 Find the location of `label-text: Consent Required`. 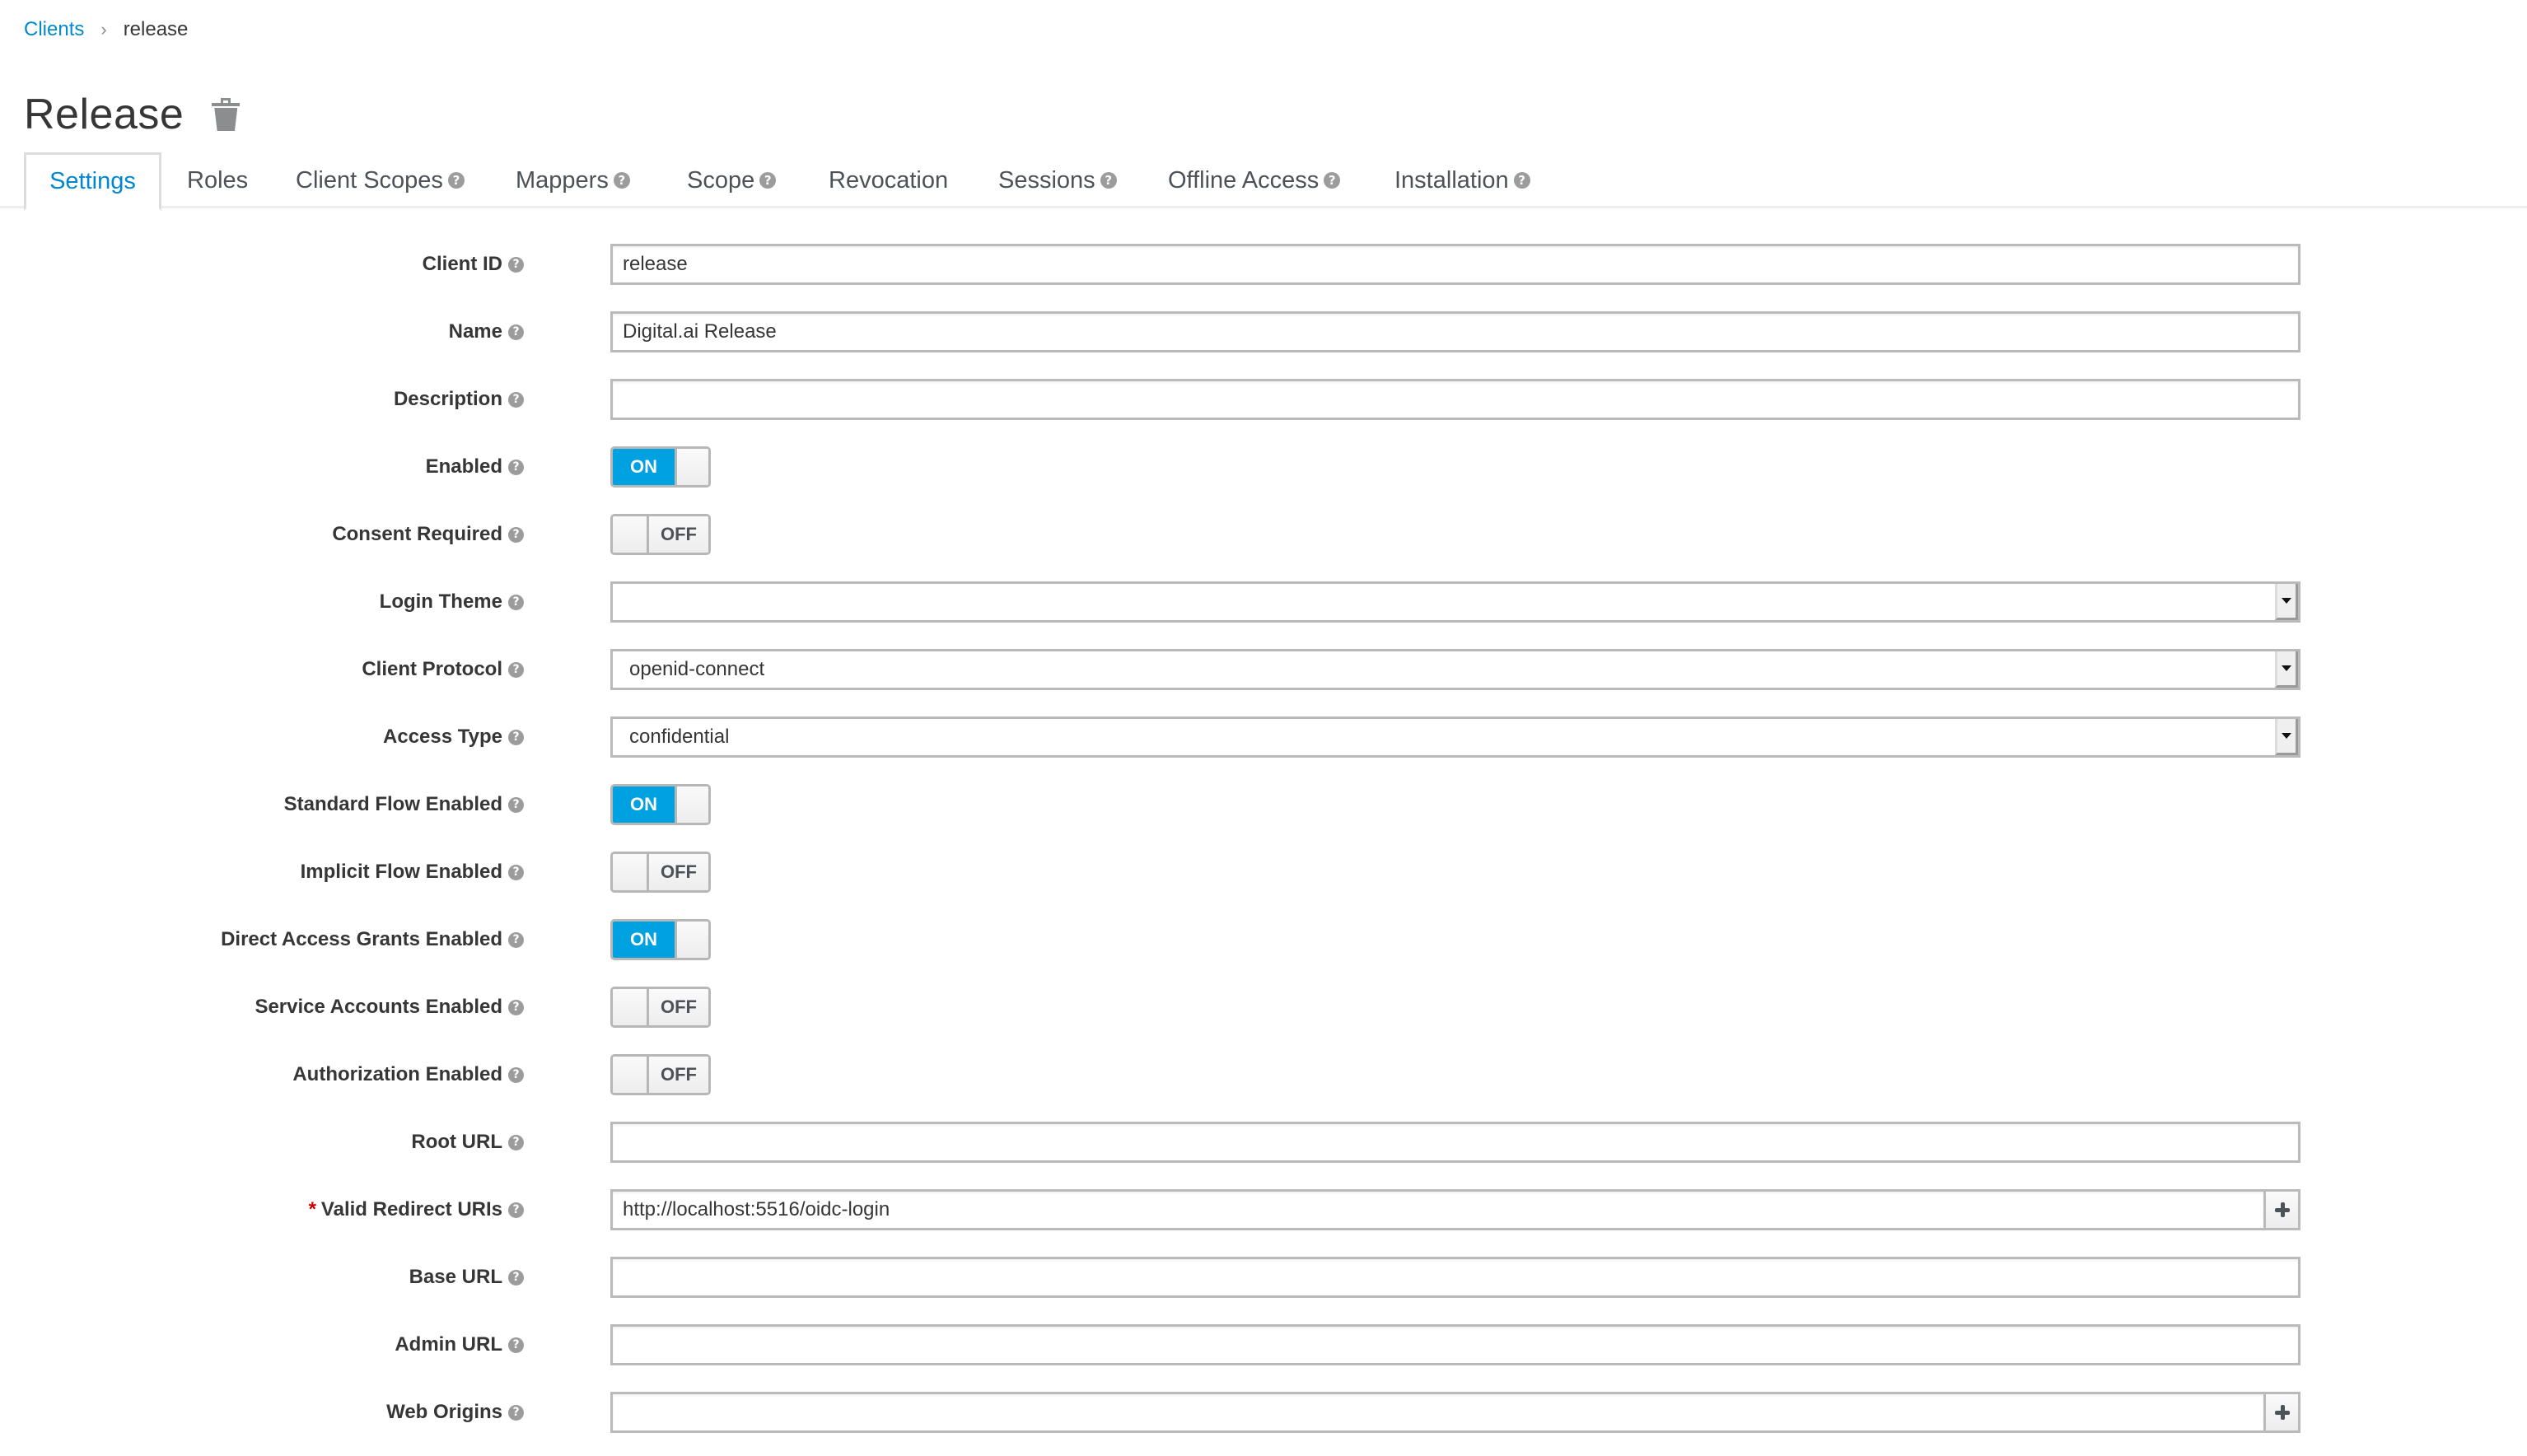

label-text: Consent Required is located at coordinates (417, 534).